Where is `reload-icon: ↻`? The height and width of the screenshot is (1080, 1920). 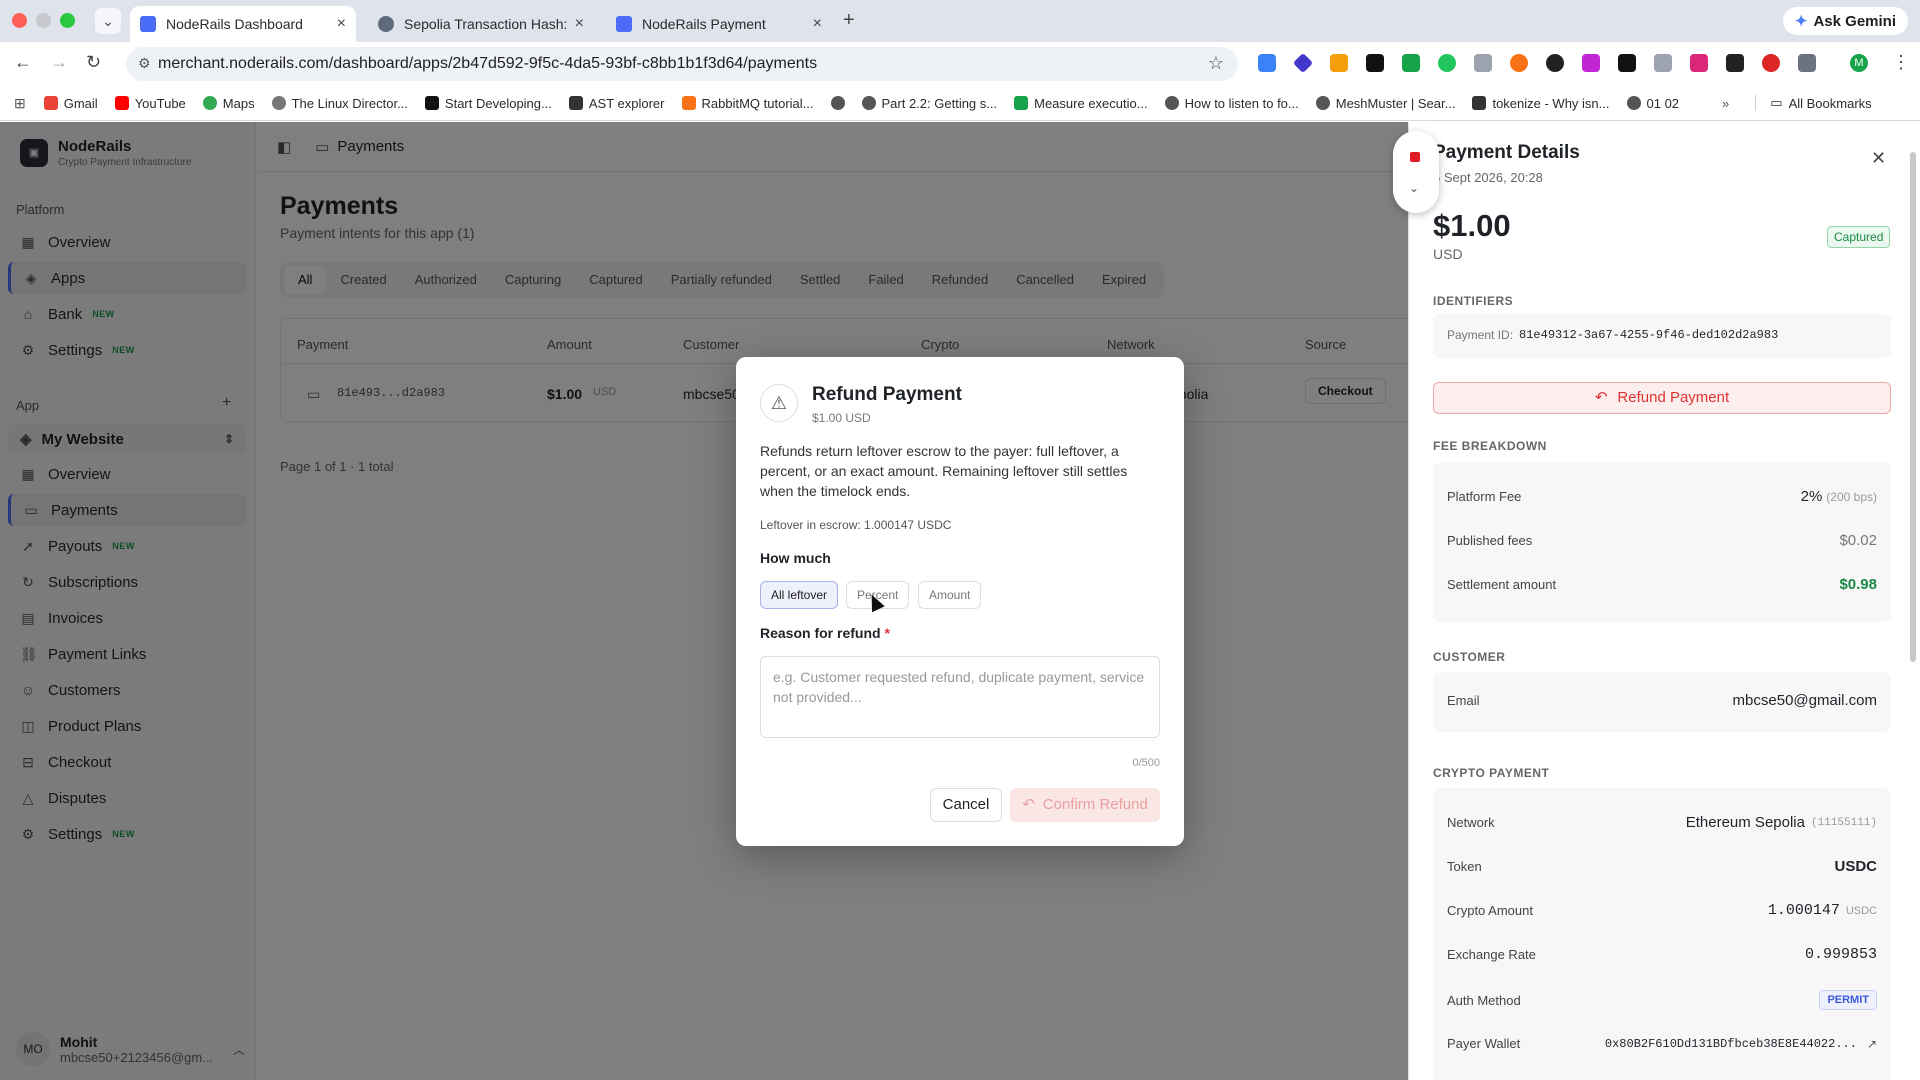
reload-icon: ↻ is located at coordinates (93, 62).